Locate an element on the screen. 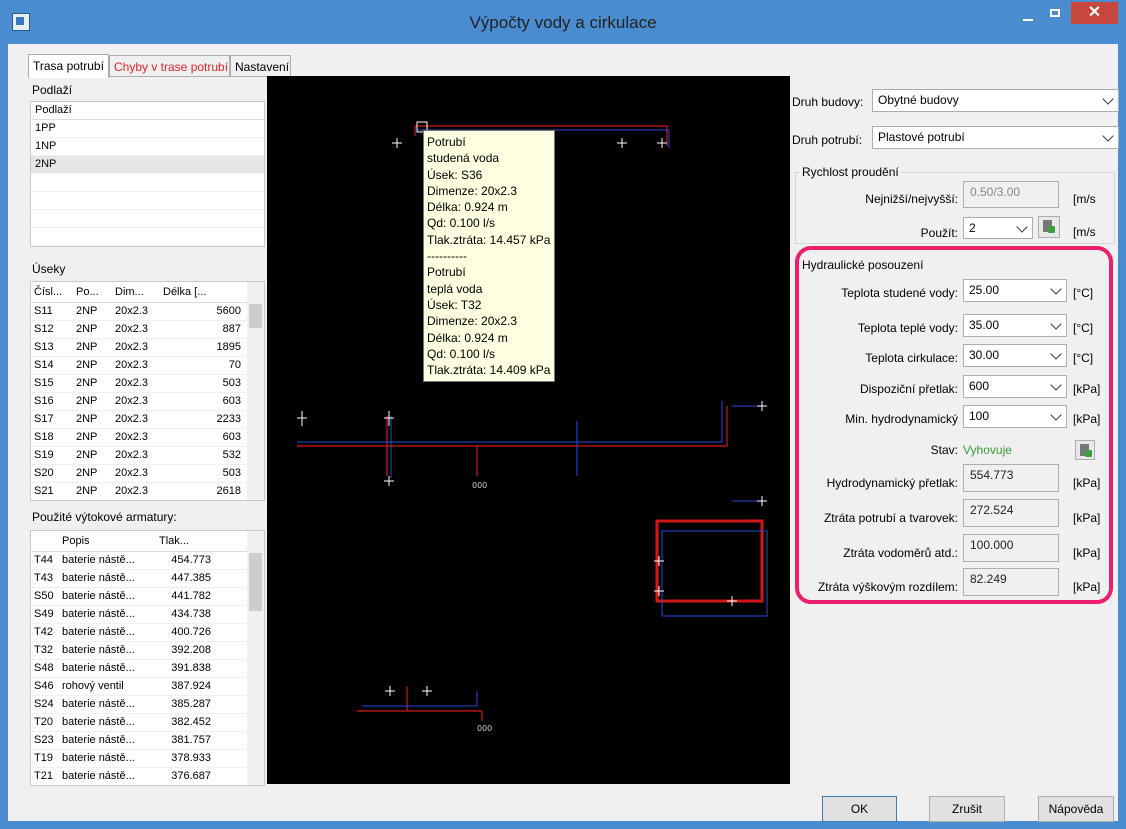 Image resolution: width=1126 pixels, height=829 pixels. table-cell: S46 is located at coordinates (44, 686).